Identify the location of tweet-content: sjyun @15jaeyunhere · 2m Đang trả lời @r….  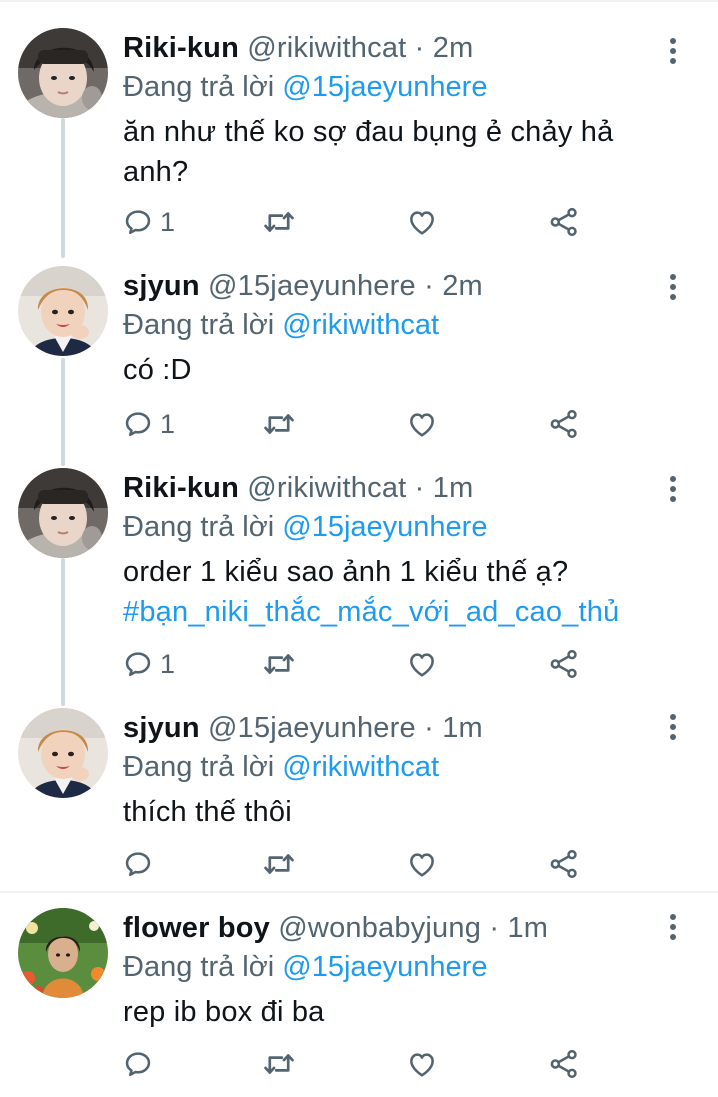
(402, 328).